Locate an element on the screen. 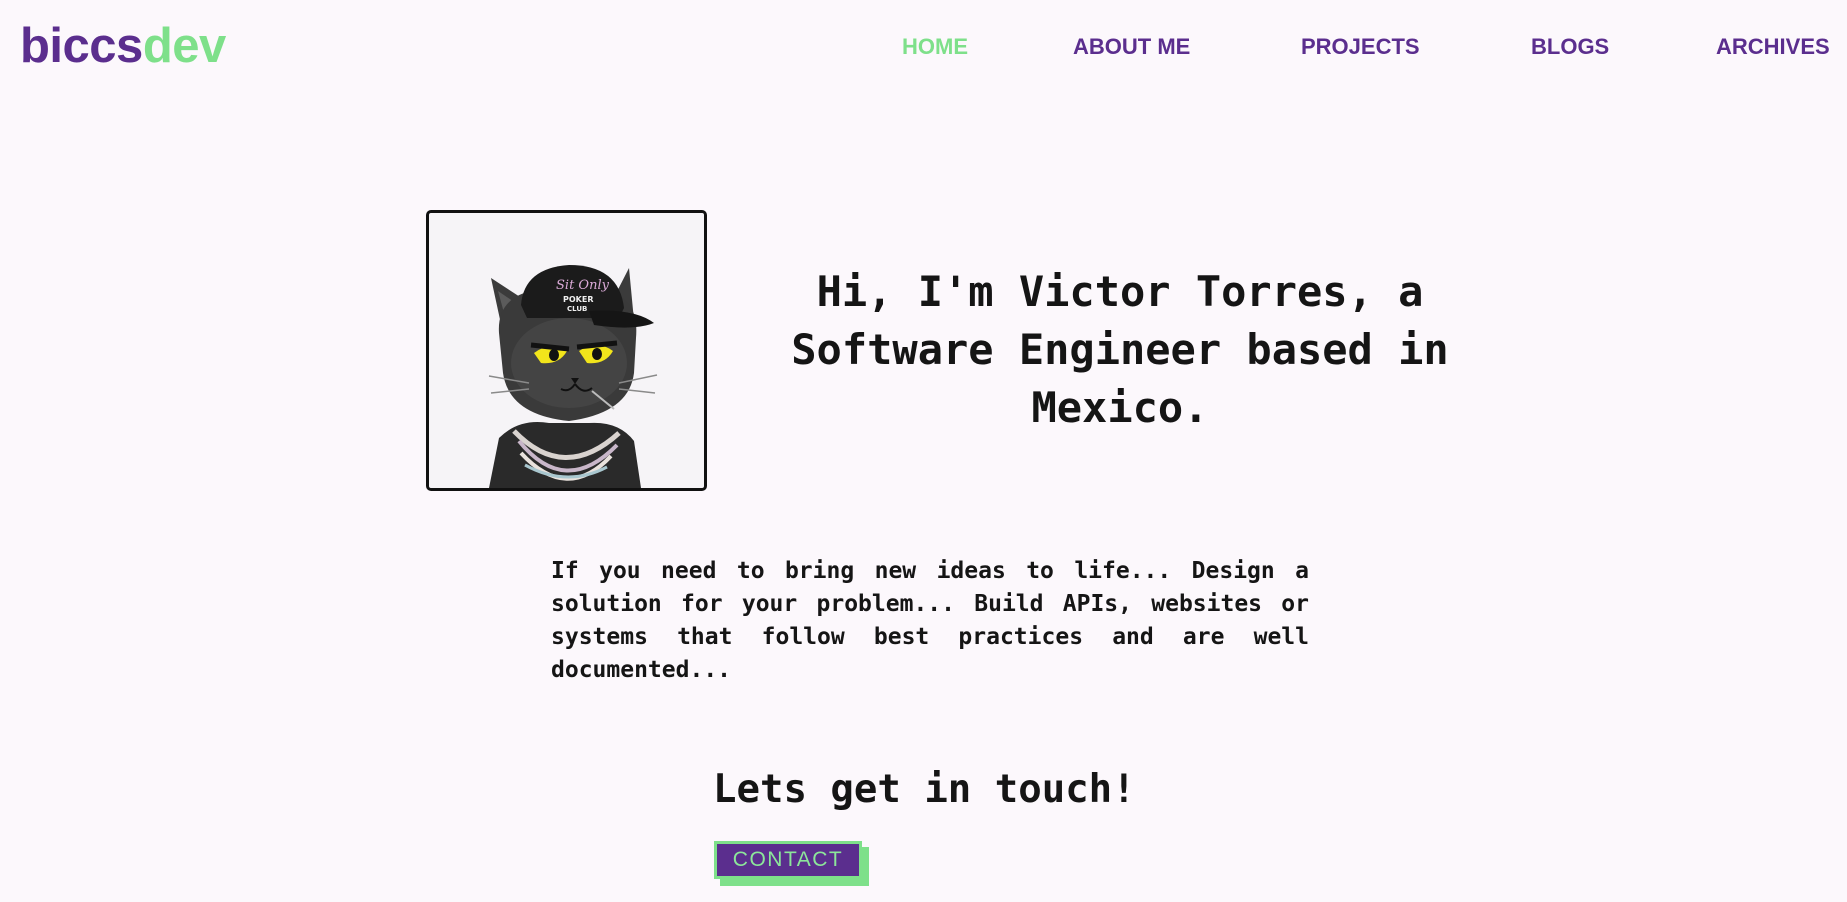 Image resolution: width=1847 pixels, height=902 pixels. nav-item-blogs: BLOGS is located at coordinates (1570, 47).